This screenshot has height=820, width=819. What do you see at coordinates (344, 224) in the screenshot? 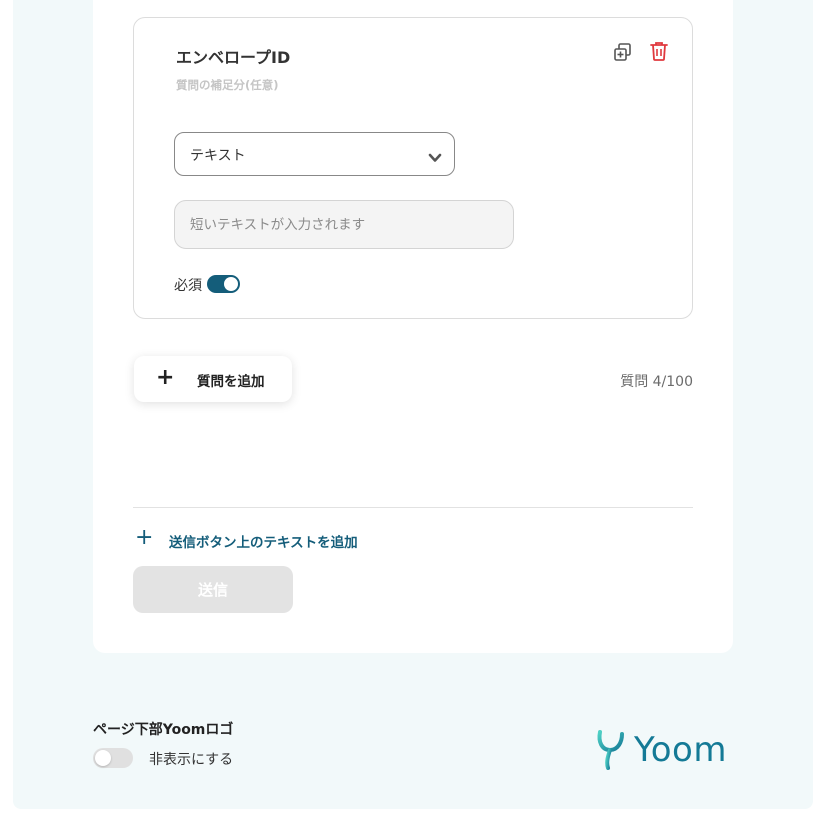
I see `answer-preview-input` at bounding box center [344, 224].